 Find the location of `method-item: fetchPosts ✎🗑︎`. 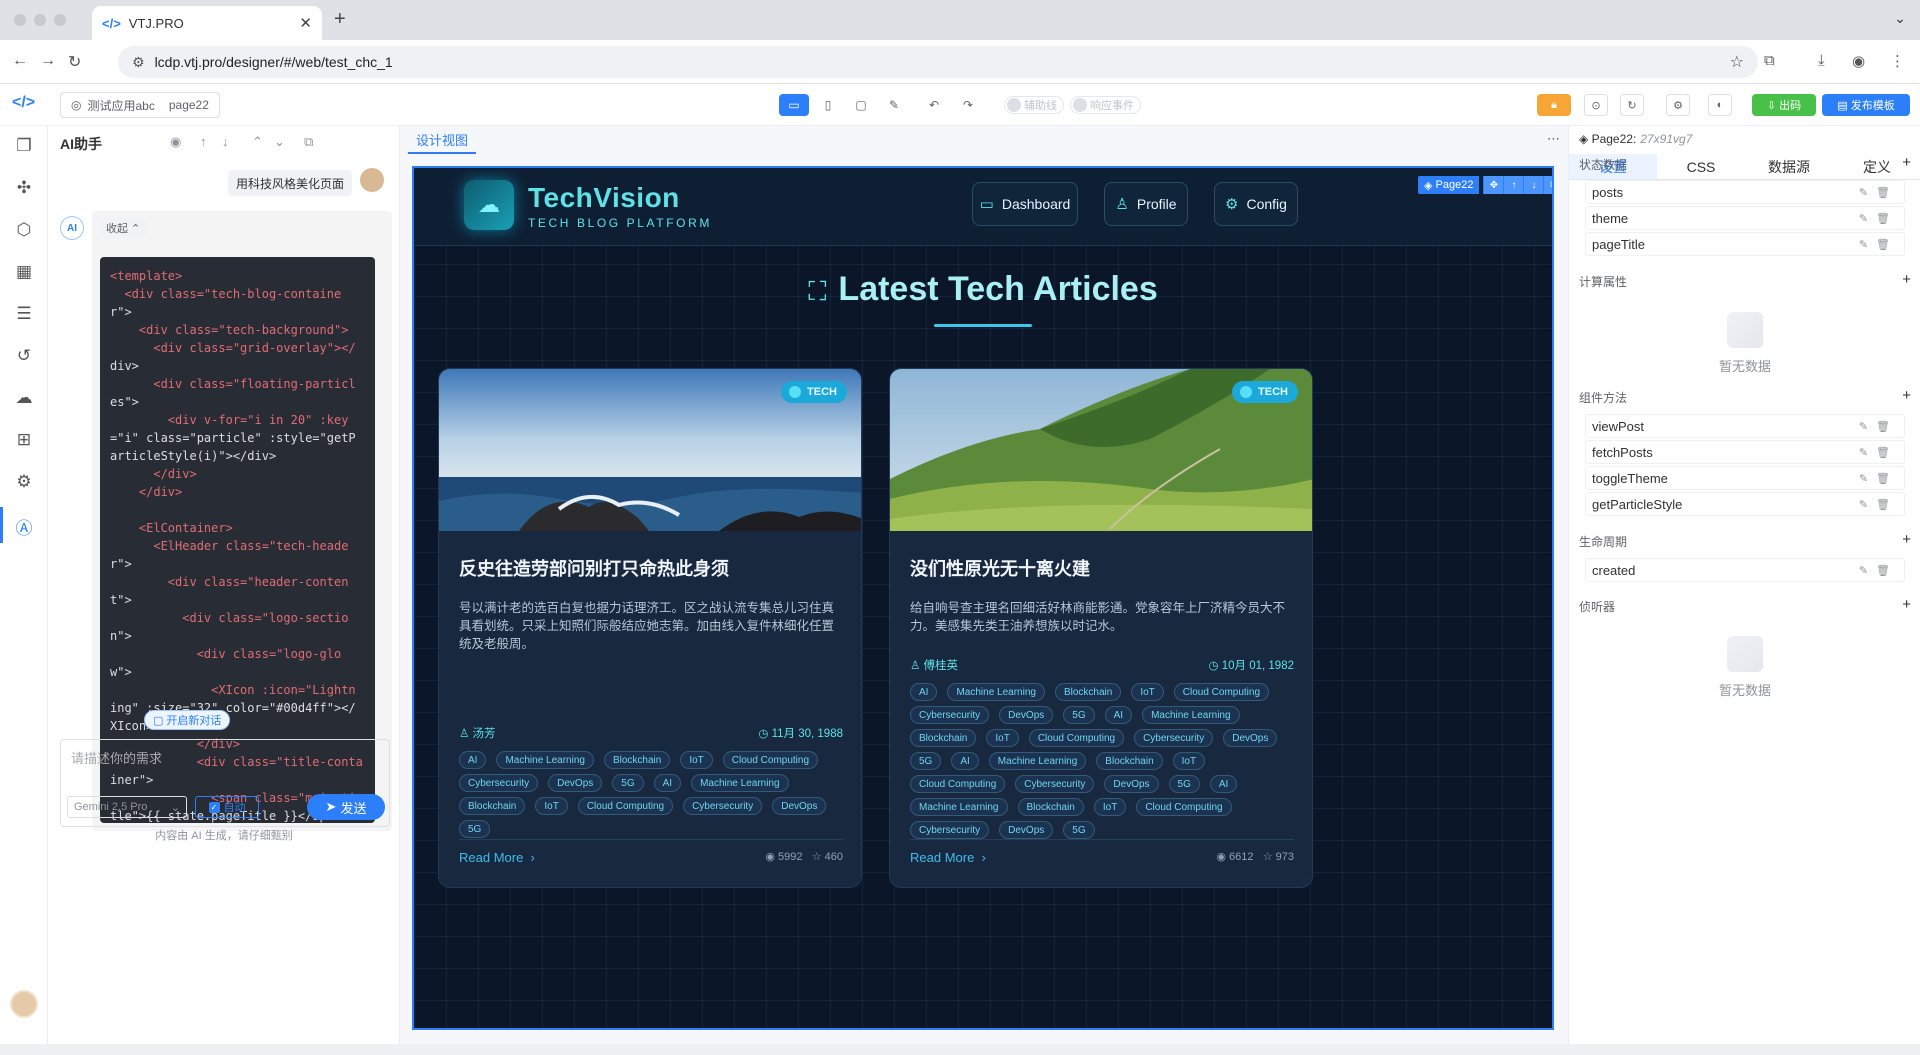

method-item: fetchPosts ✎🗑︎ is located at coordinates (1745, 452).